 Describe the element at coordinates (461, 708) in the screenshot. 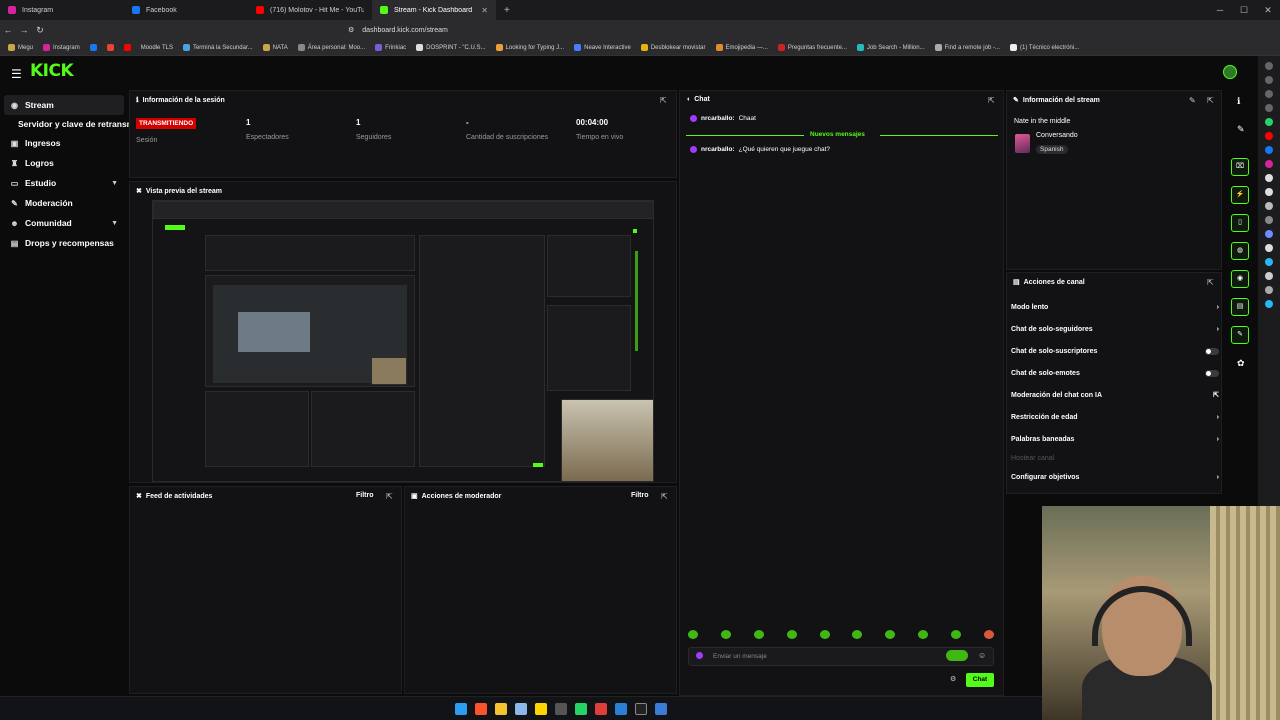

I see `windows-start-icon` at that location.